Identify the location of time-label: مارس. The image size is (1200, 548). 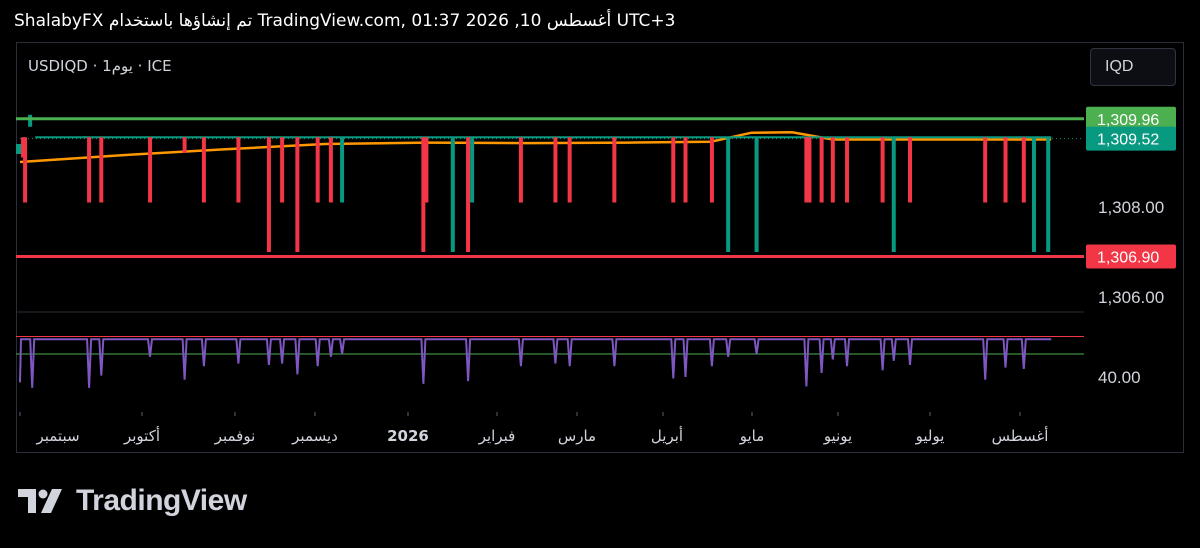
(577, 436).